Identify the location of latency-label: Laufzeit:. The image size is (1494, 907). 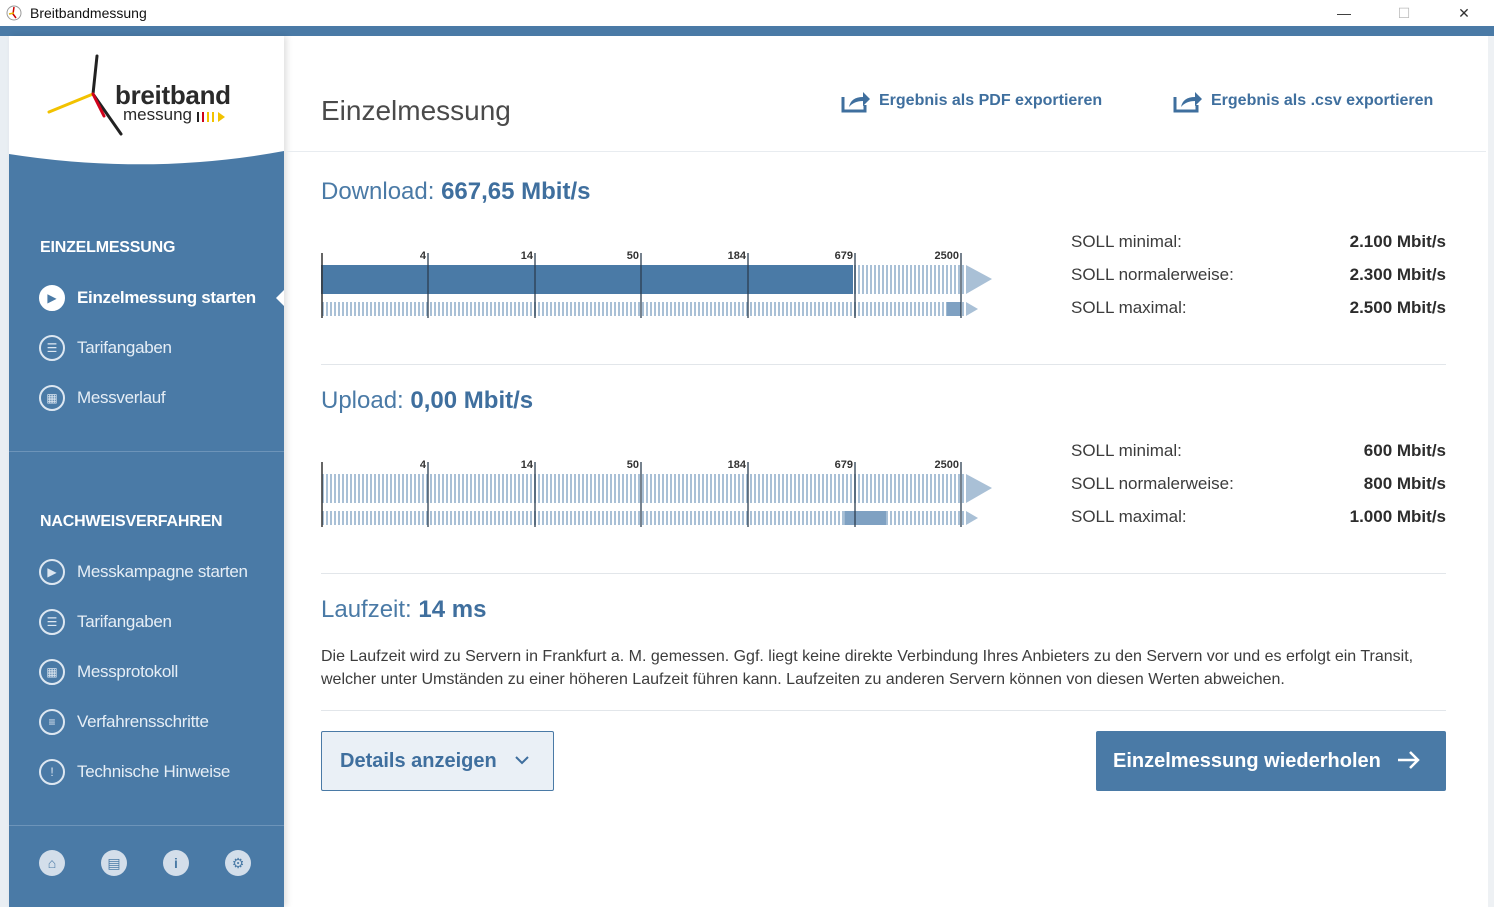
(366, 609).